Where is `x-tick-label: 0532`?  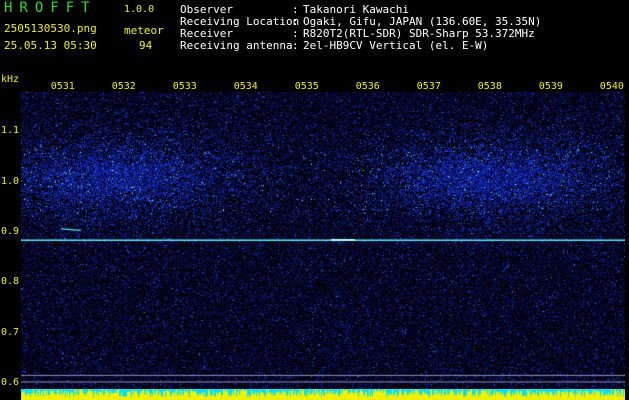
x-tick-label: 0532 is located at coordinates (123, 86).